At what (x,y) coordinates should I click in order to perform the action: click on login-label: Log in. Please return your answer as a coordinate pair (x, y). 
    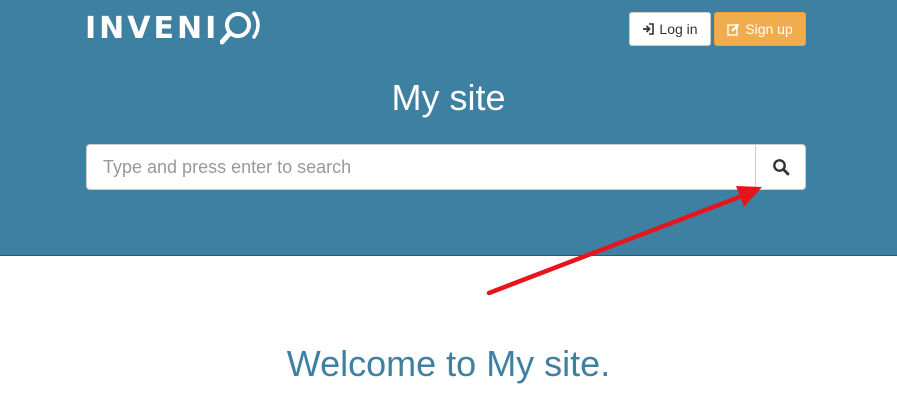
    Looking at the image, I should click on (678, 29).